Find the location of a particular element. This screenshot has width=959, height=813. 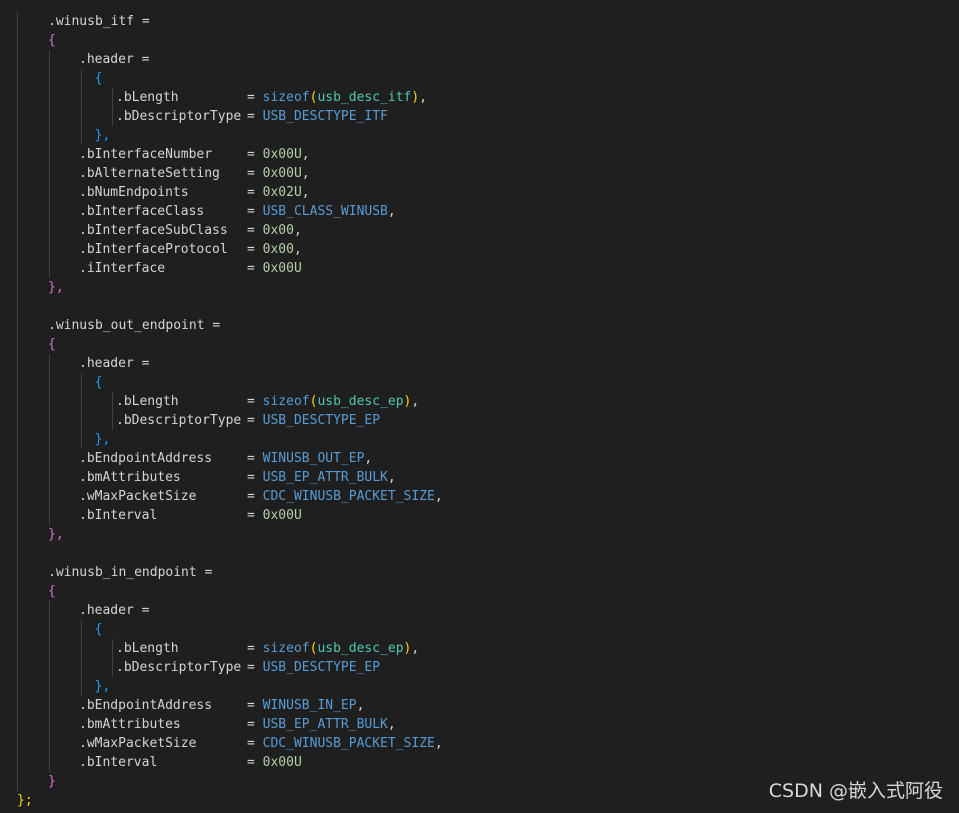

sizeof-keyword: sizeof is located at coordinates (286, 97).